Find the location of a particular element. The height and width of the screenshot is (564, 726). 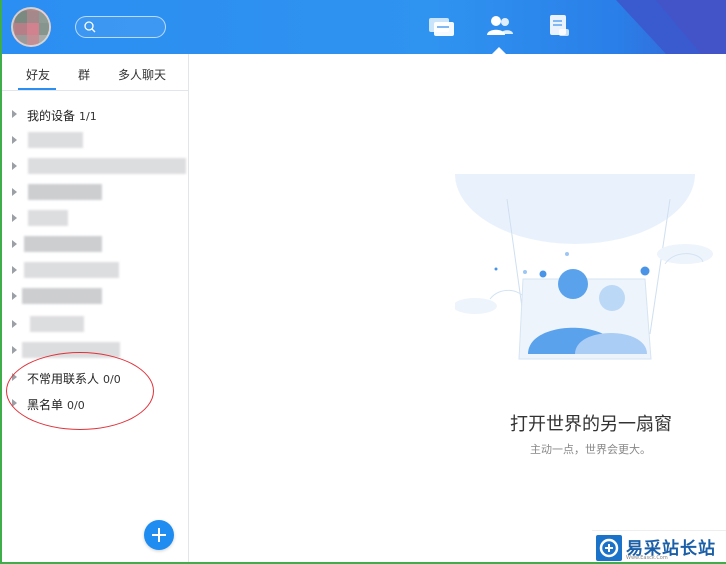

watermark-subtext: Www.Easck.Com is located at coordinates (647, 558).